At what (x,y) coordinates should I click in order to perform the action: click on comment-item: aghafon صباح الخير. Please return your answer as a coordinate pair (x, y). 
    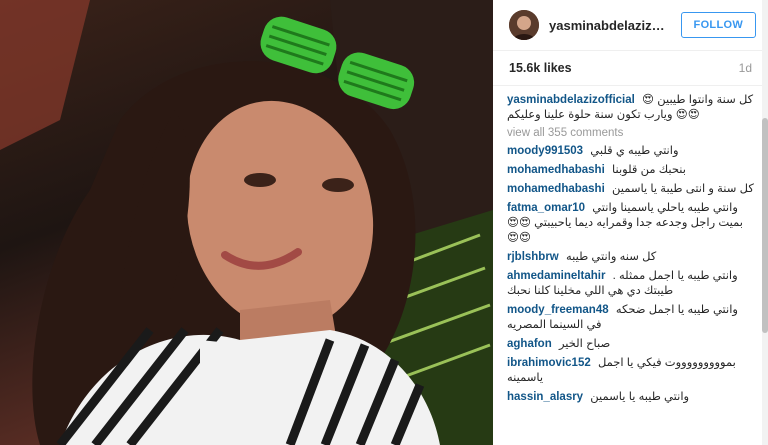
    Looking at the image, I should click on (630, 344).